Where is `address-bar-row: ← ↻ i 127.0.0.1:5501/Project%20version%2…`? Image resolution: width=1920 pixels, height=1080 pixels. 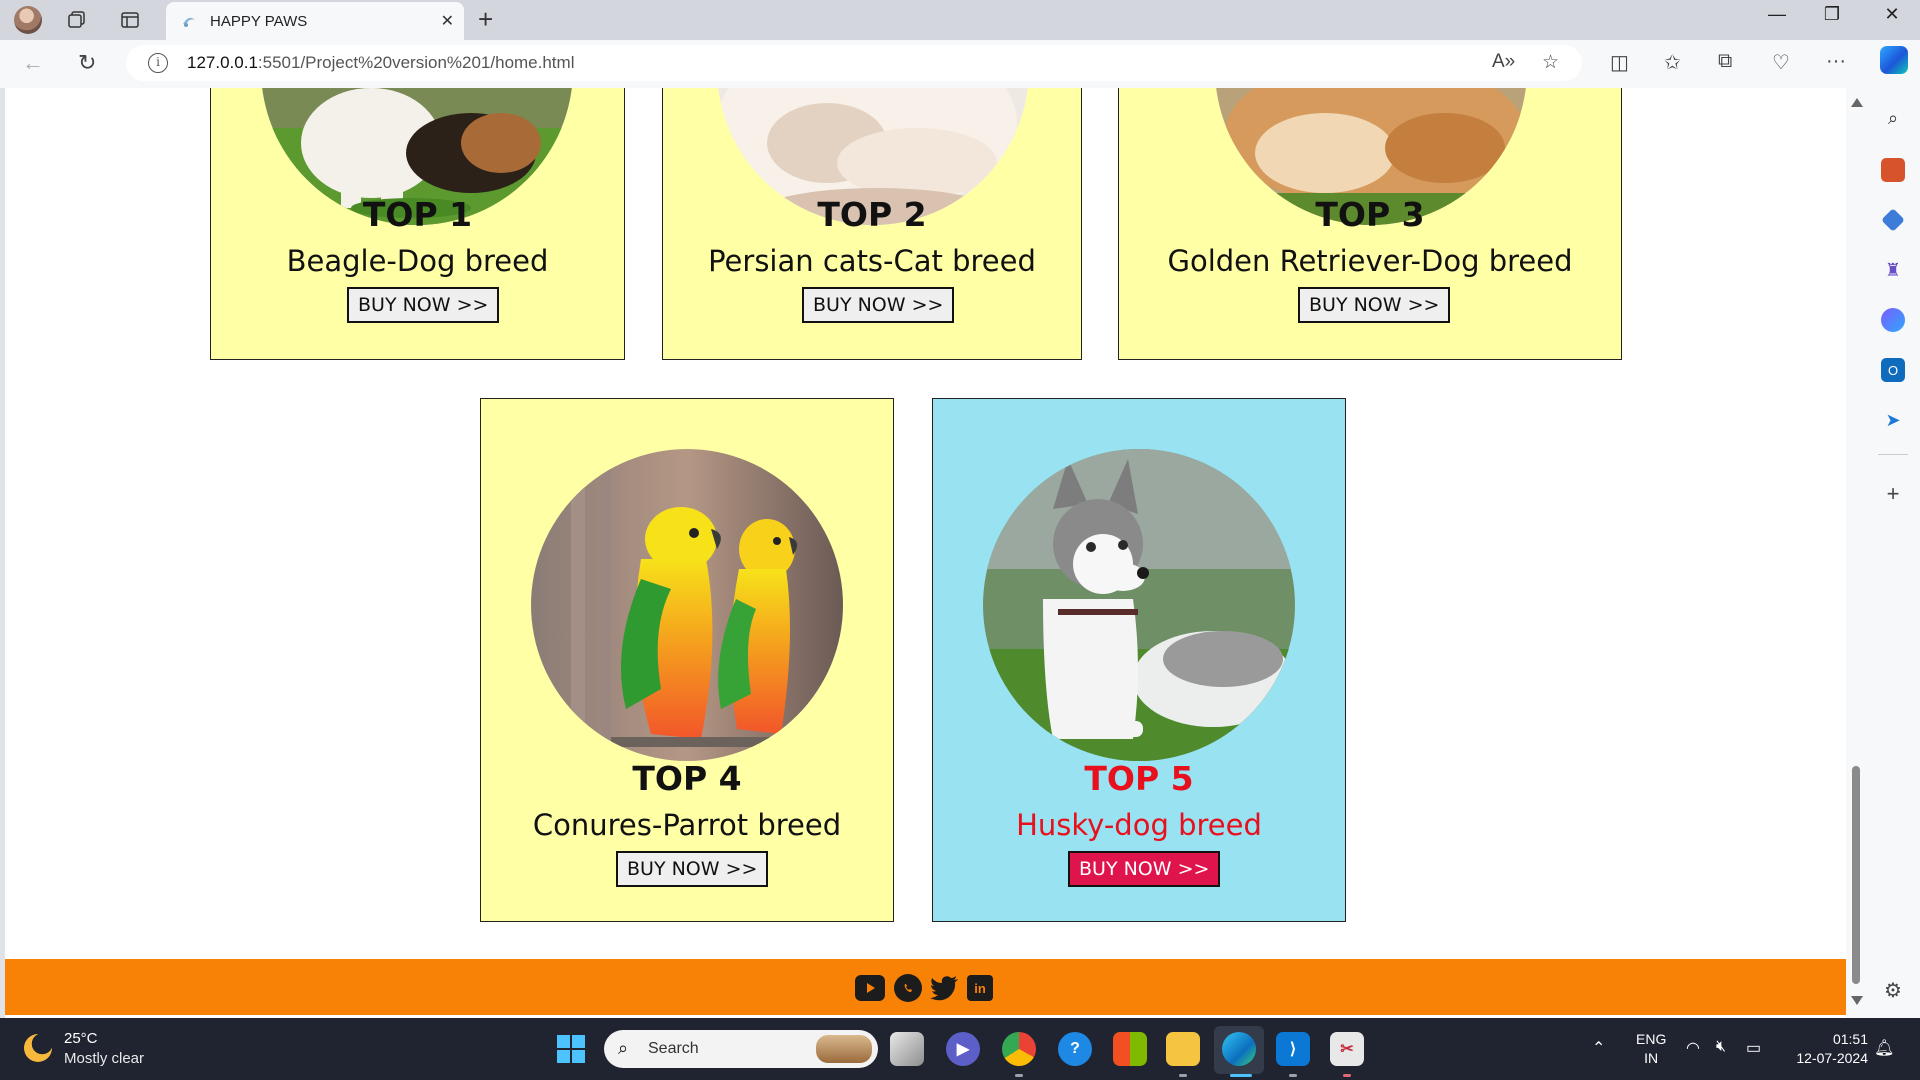 address-bar-row: ← ↻ i 127.0.0.1:5501/Project%20version%2… is located at coordinates (960, 64).